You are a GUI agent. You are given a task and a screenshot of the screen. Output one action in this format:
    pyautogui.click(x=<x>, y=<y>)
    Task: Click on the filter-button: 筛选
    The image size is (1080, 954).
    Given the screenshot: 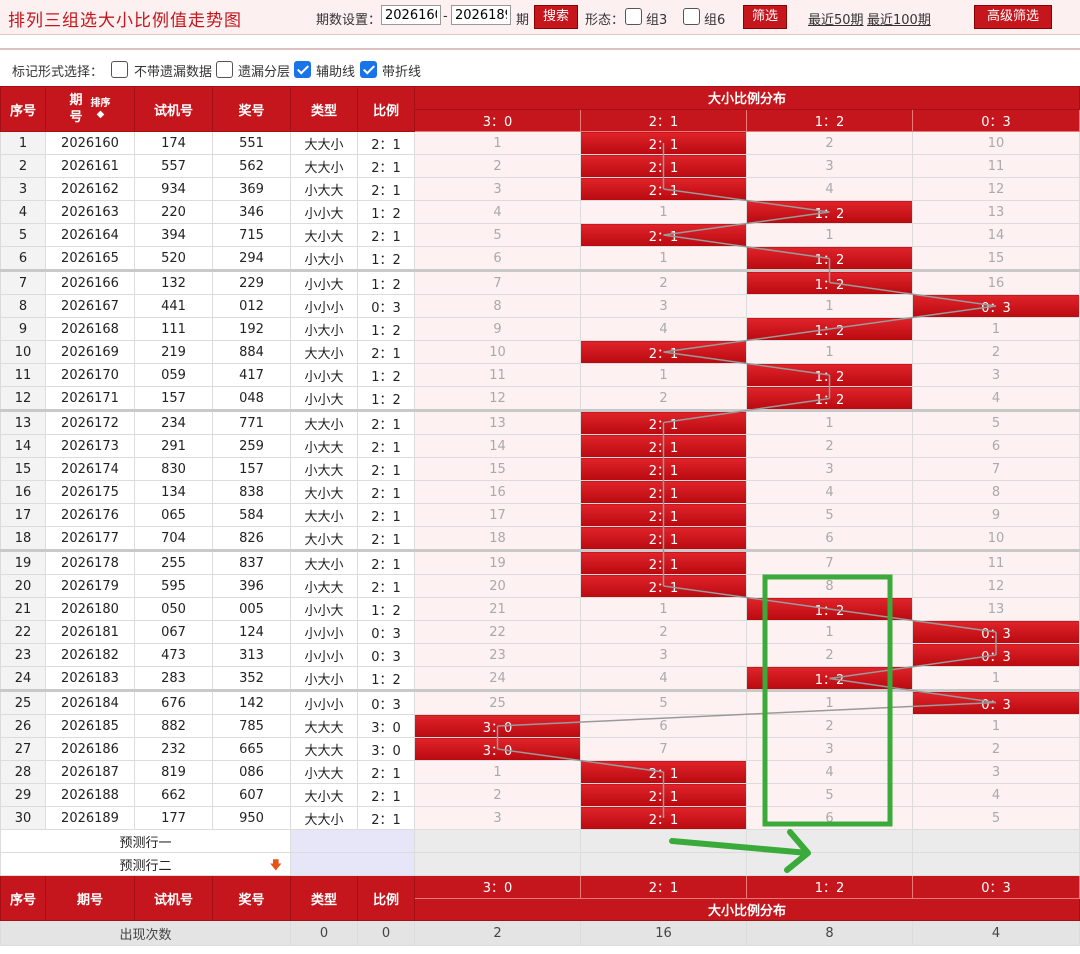 What is the action you would take?
    pyautogui.click(x=765, y=17)
    